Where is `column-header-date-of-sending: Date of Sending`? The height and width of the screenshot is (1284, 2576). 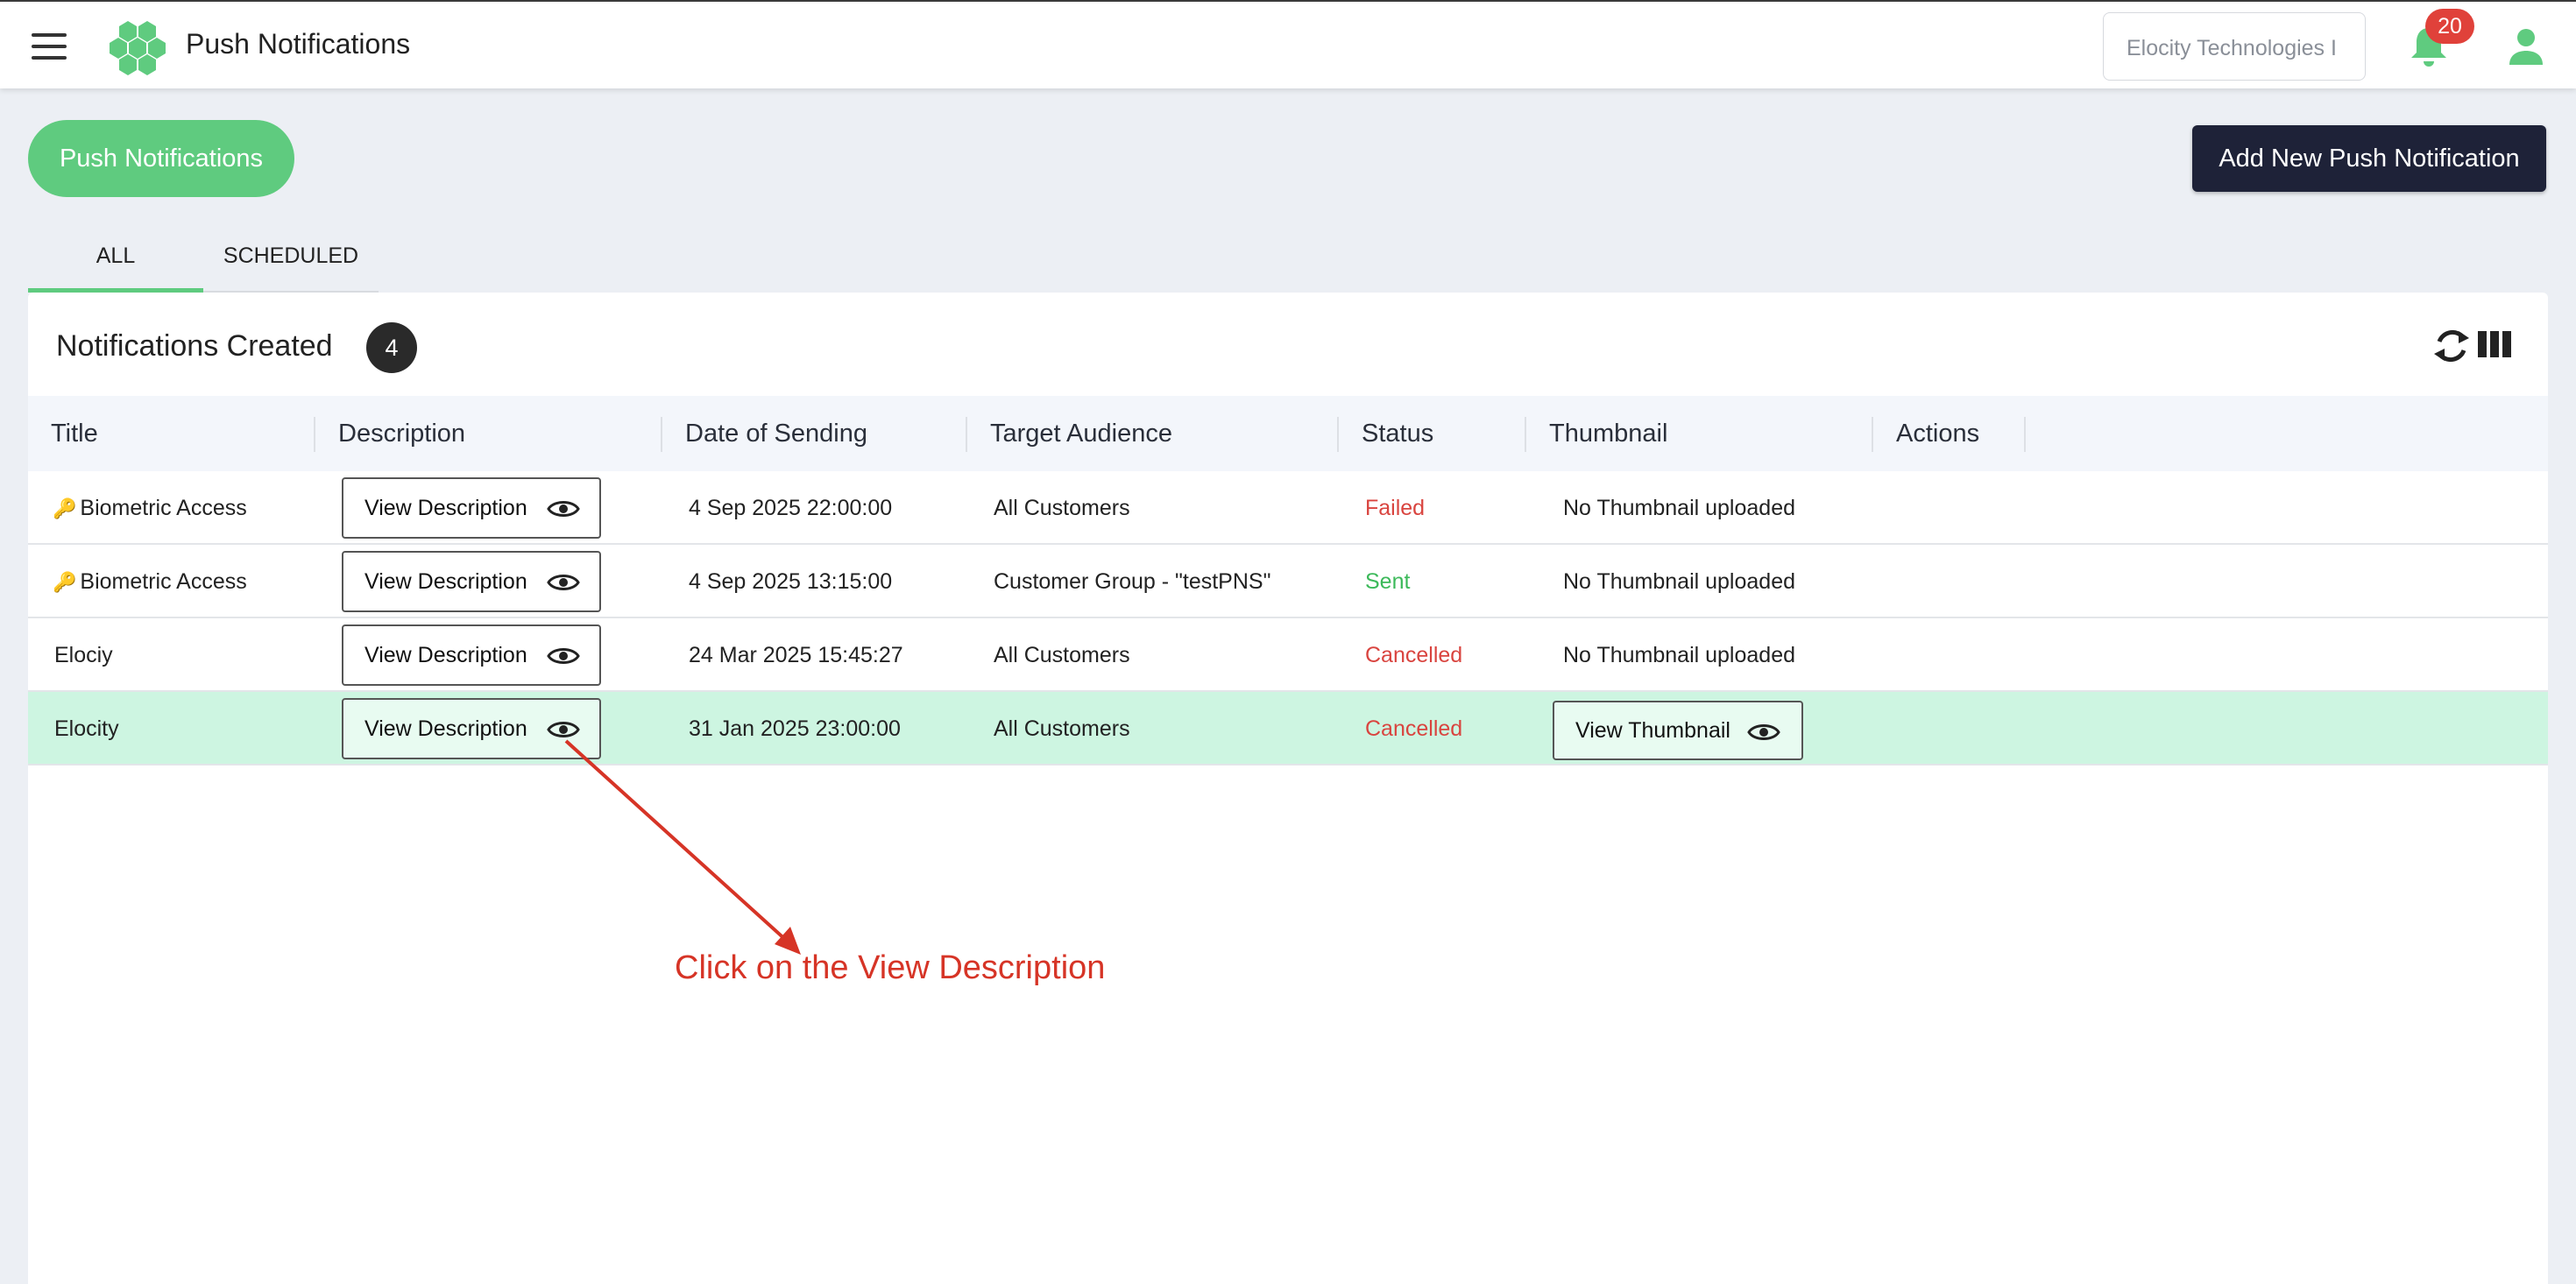
column-header-date-of-sending: Date of Sending is located at coordinates (814, 433).